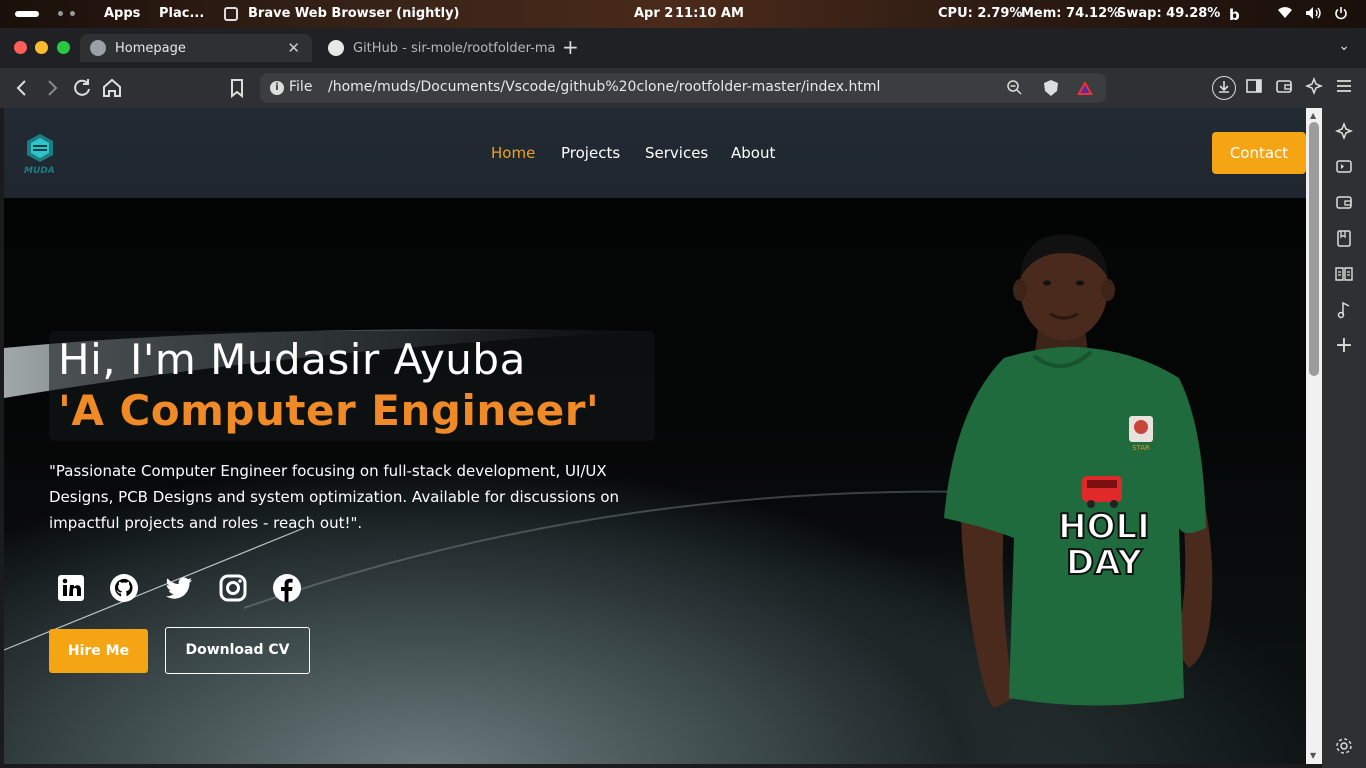  I want to click on profile-photo: STAR HOLI DAY, so click(1078, 471).